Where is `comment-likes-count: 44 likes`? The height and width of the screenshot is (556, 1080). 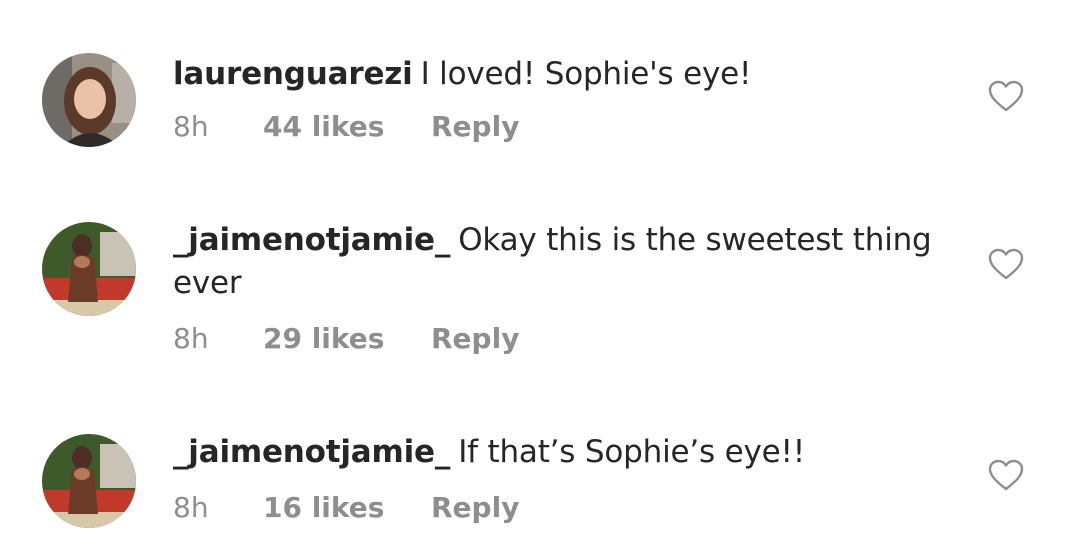
comment-likes-count: 44 likes is located at coordinates (347, 126).